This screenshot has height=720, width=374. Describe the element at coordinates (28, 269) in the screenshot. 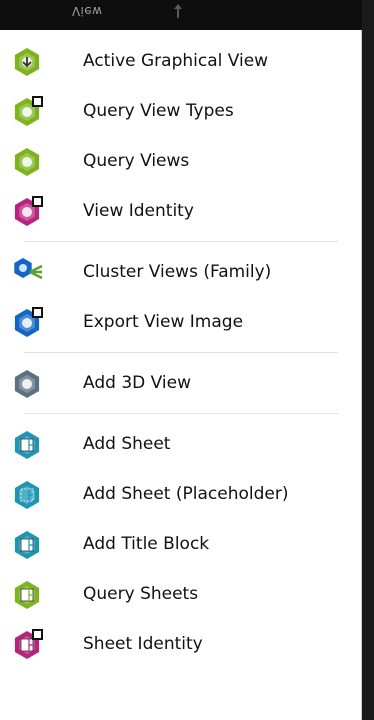

I see `cluster-views-icon` at that location.